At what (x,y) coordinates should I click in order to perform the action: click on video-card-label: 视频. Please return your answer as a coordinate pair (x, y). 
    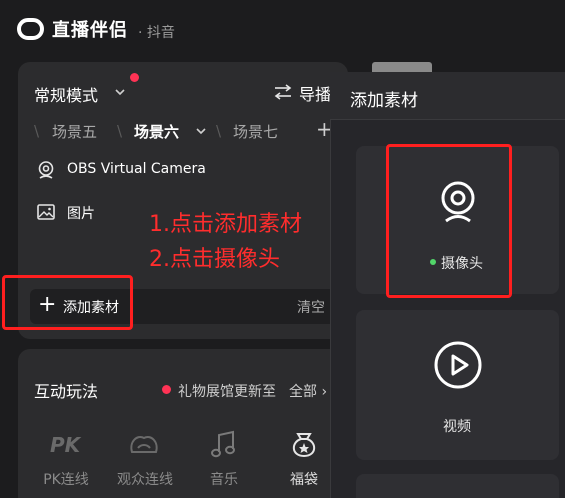
    Looking at the image, I should click on (457, 426).